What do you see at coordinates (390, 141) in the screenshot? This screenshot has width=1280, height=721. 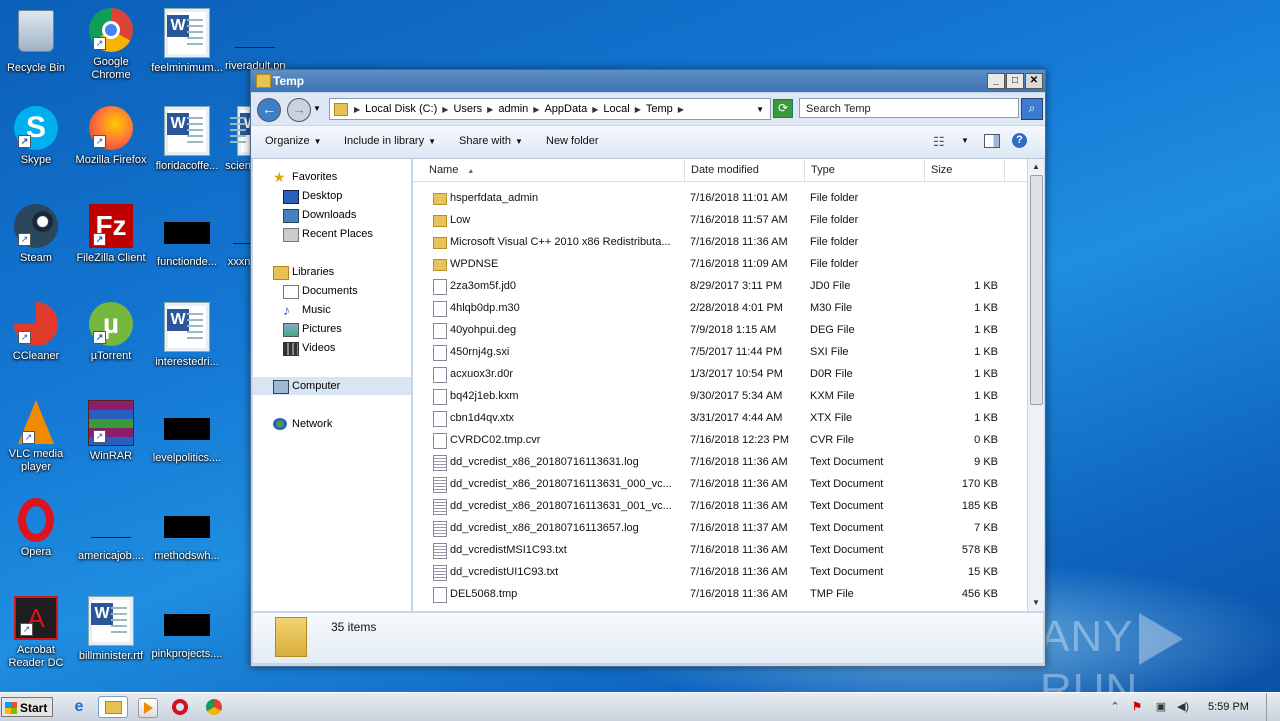 I see `include-in-library-menu: Include in library ▼` at bounding box center [390, 141].